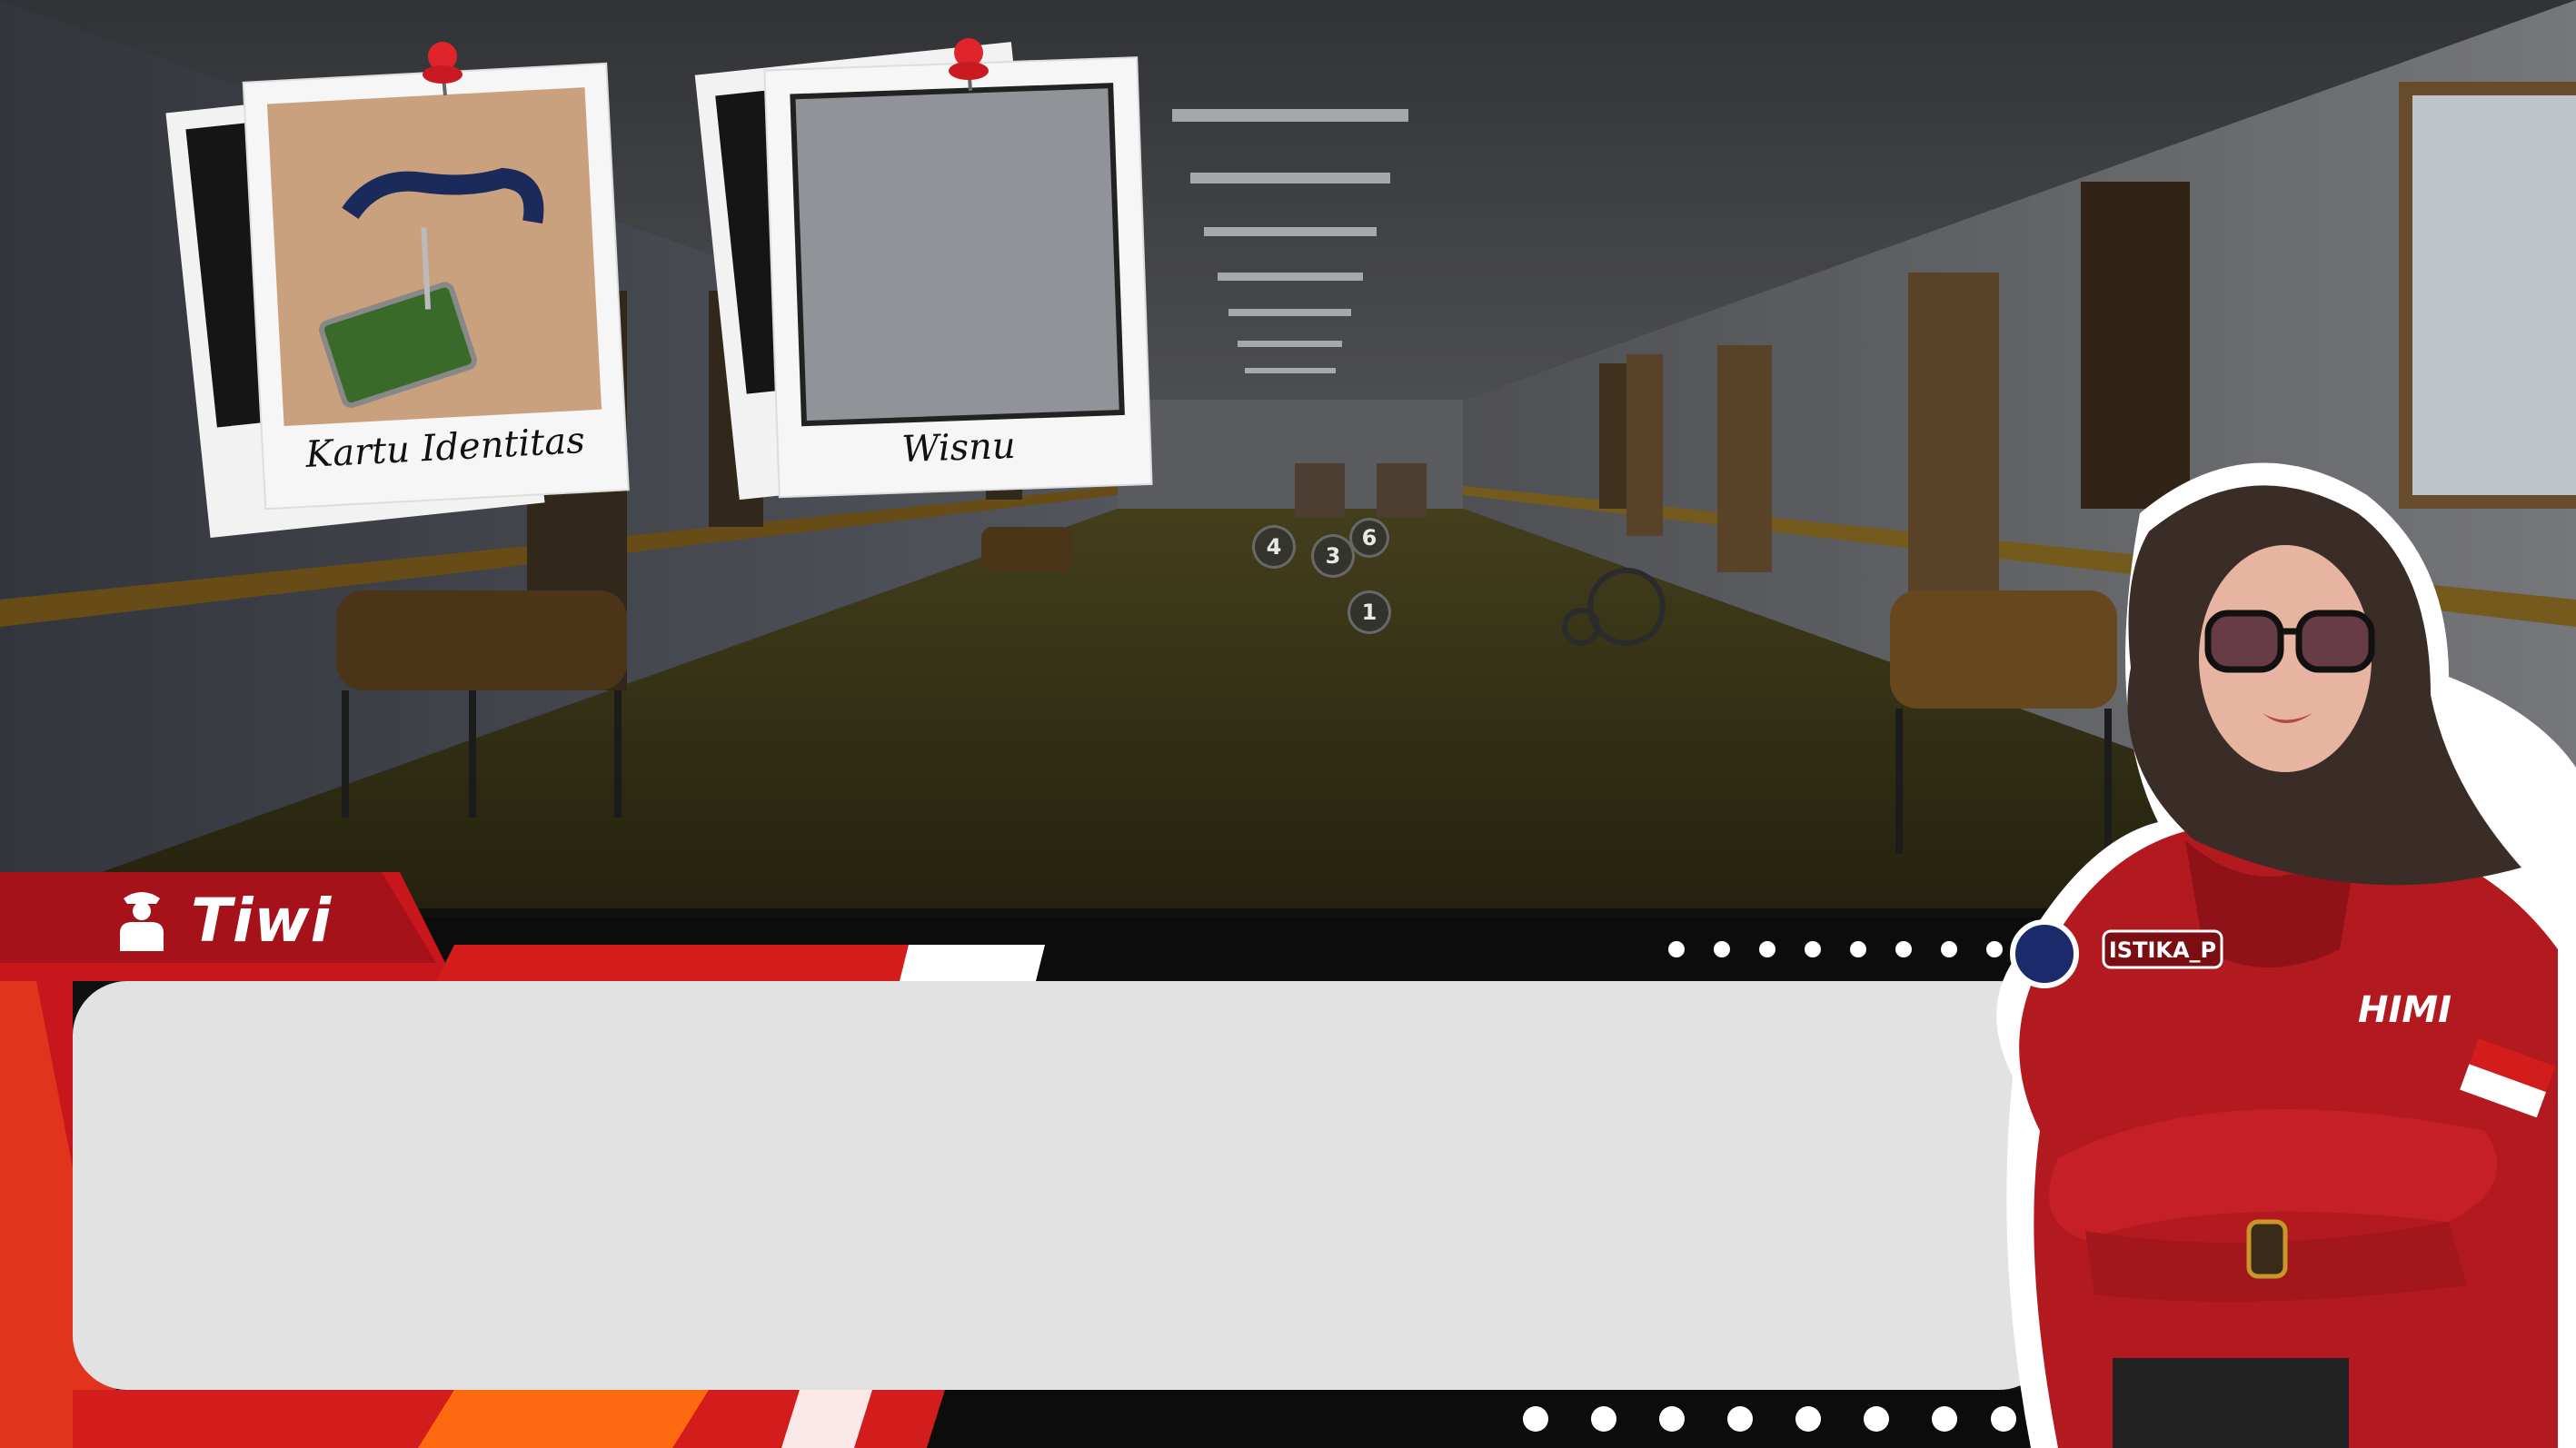  I want to click on nav-marker-3: 3, so click(1333, 556).